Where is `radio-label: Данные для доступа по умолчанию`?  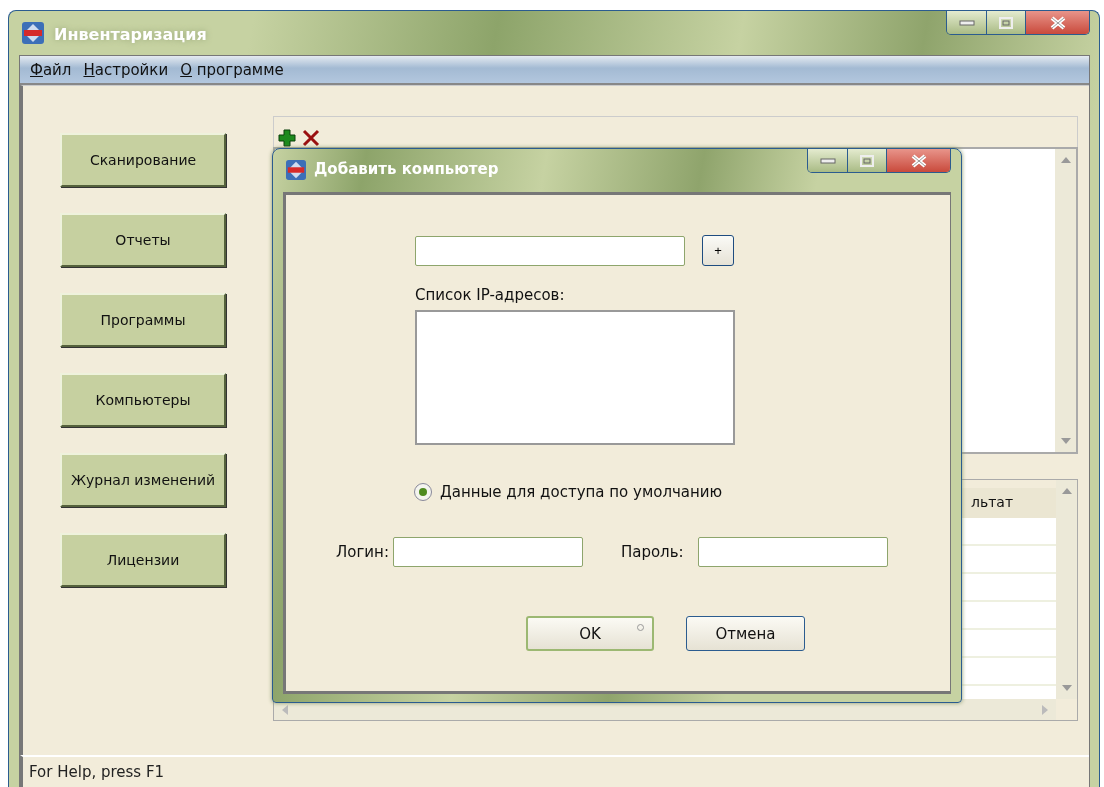 radio-label: Данные для доступа по умолчанию is located at coordinates (581, 492).